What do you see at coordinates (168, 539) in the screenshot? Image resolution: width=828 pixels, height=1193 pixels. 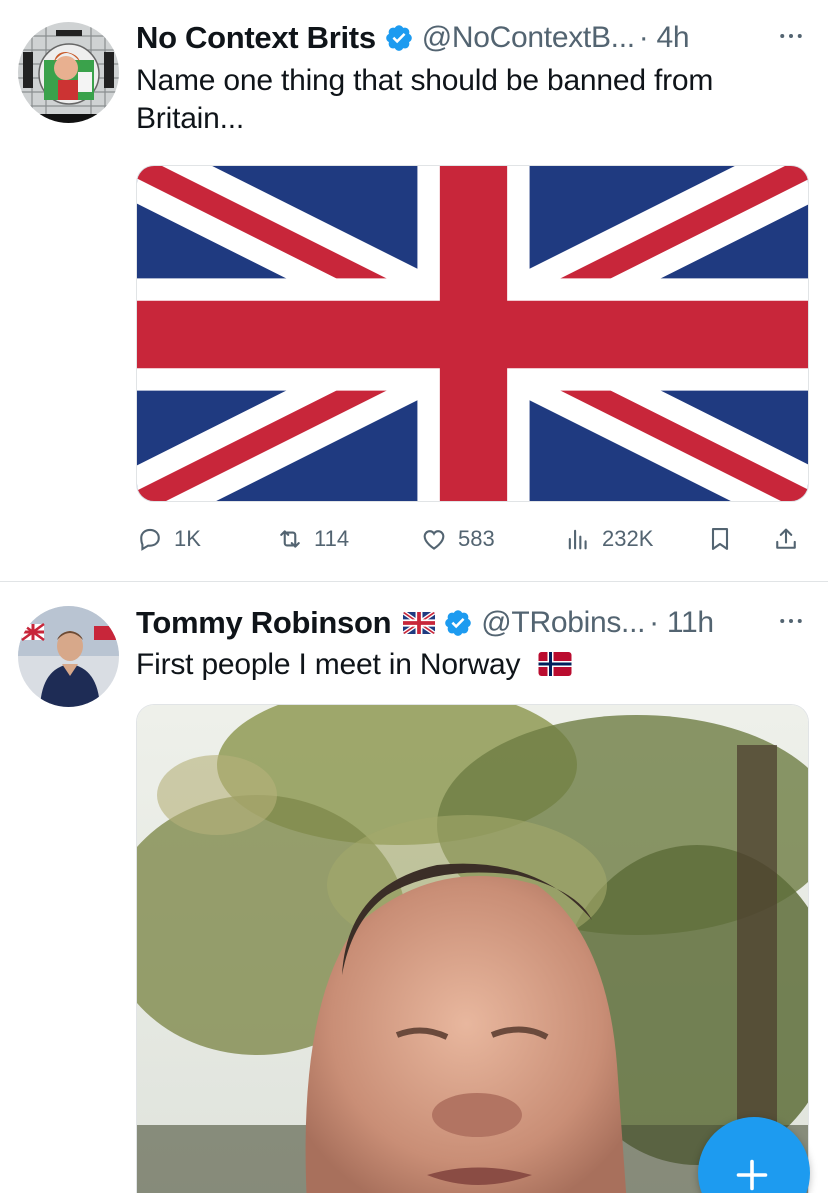 I see `reply-button: 1K` at bounding box center [168, 539].